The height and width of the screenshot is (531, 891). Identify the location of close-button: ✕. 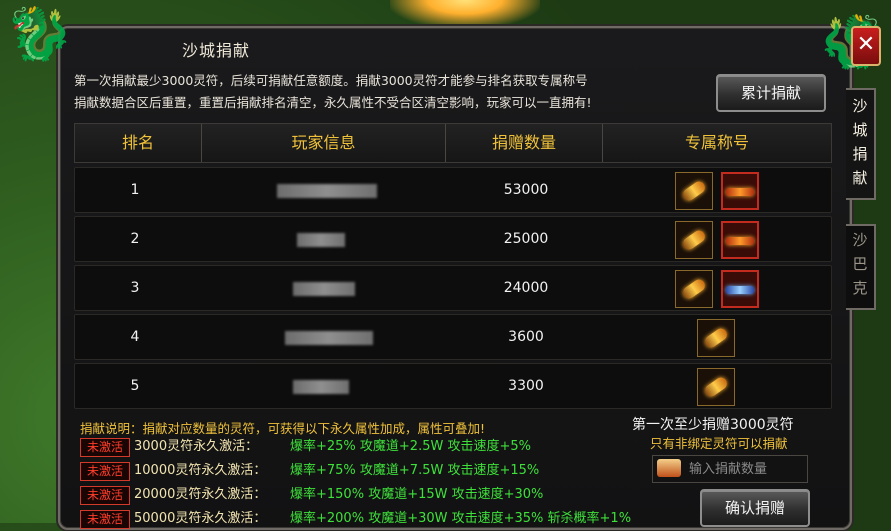
(866, 46).